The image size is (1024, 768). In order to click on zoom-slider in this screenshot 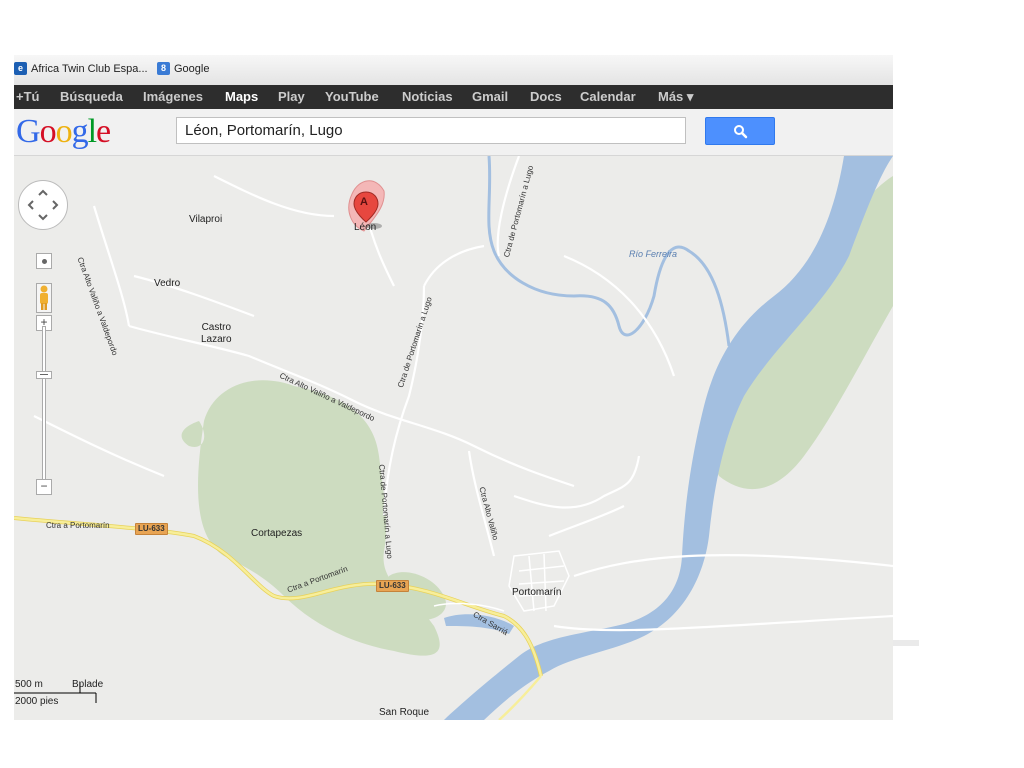, I will do `click(44, 405)`.